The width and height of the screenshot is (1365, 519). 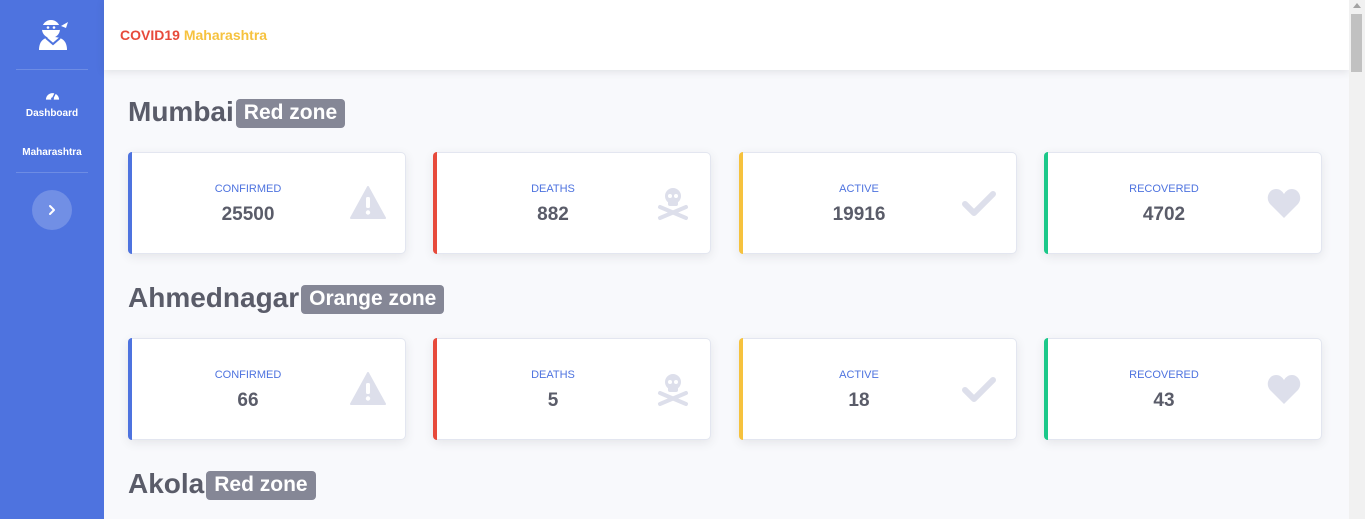 What do you see at coordinates (572, 389) in the screenshot?
I see `stat-card-deaths: DEATHS 5` at bounding box center [572, 389].